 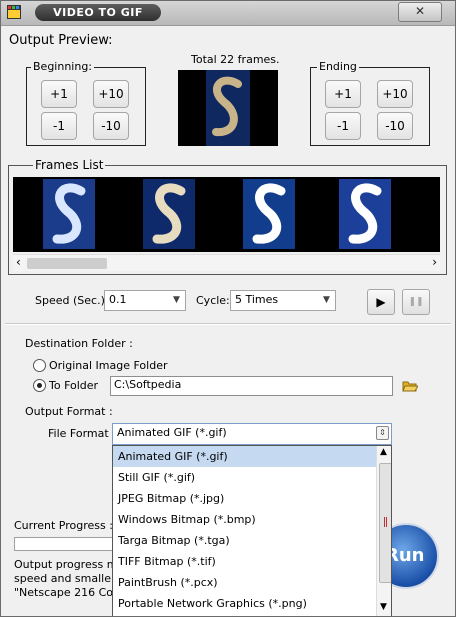 I want to click on speed-value: 0.1, so click(x=118, y=299).